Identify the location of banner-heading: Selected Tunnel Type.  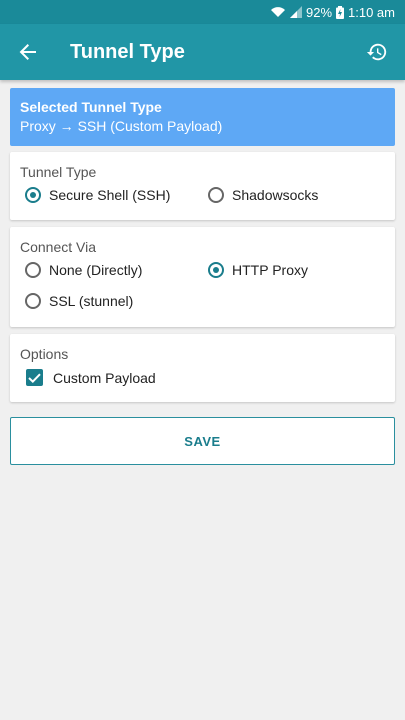
(91, 107).